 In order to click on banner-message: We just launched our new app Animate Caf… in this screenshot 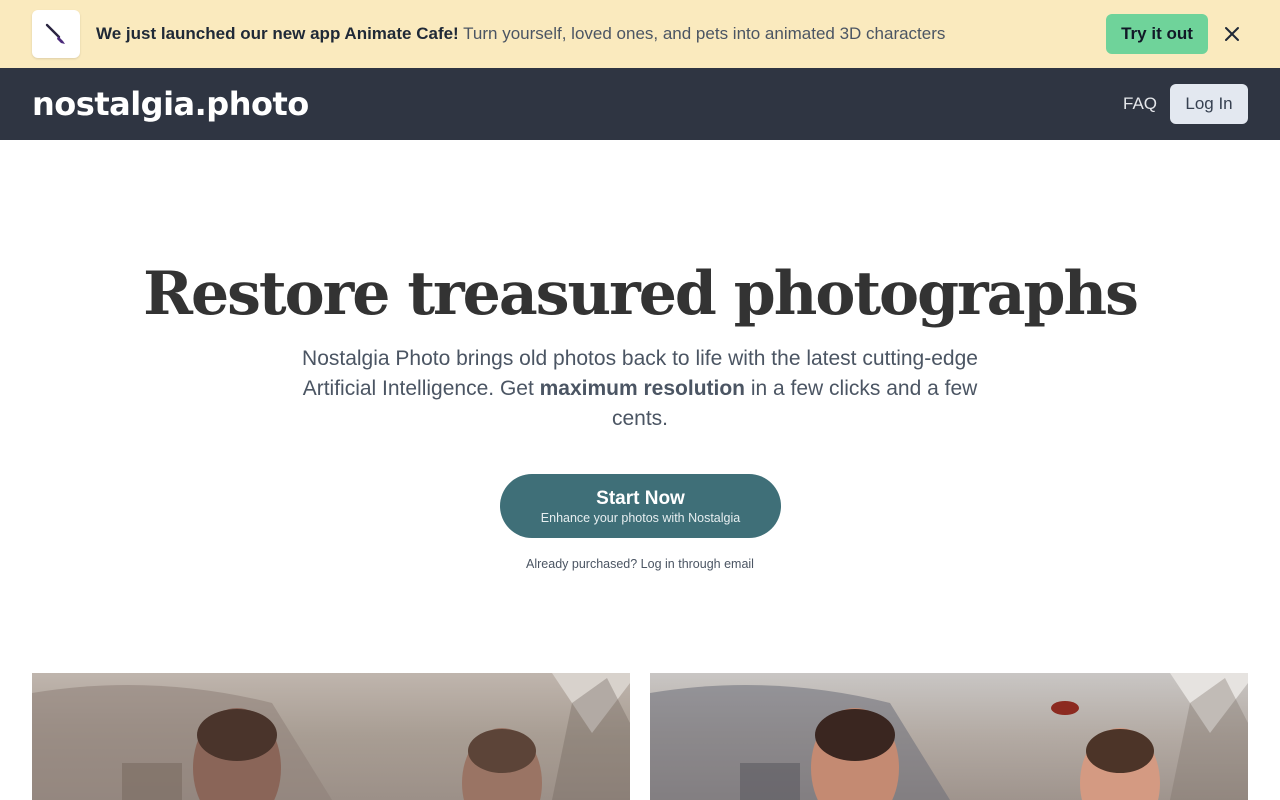, I will do `click(520, 34)`.